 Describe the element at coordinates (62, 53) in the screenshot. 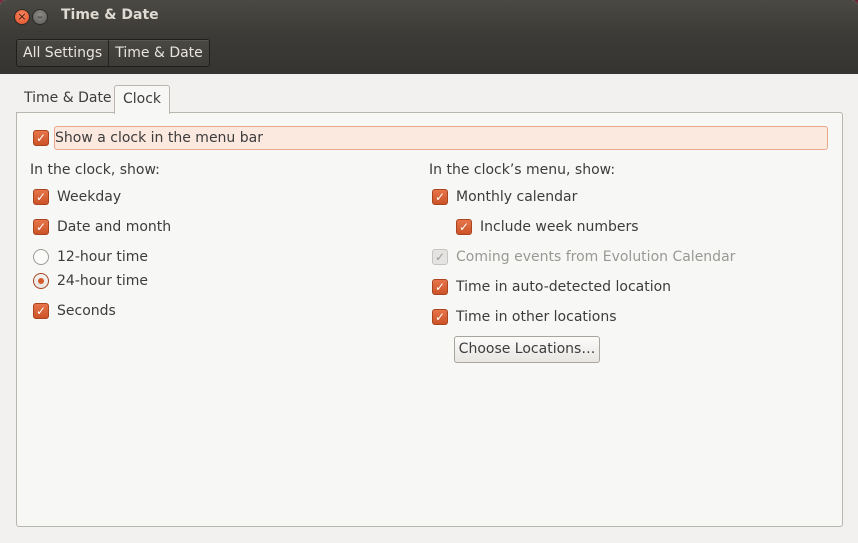

I see `breadcrumb-all-settings: All Settings` at that location.